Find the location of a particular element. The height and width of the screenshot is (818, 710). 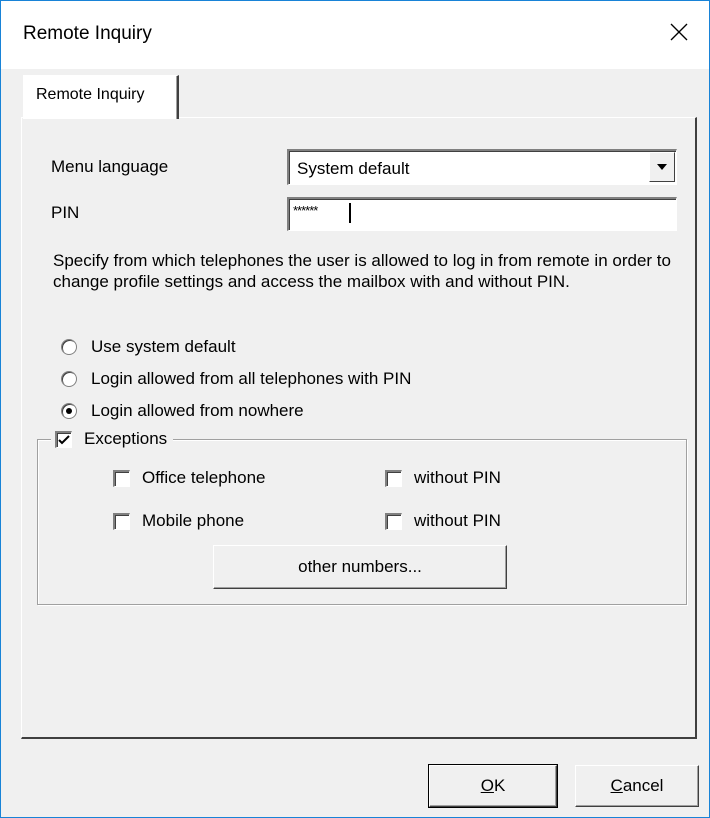

close-button is located at coordinates (679, 32).